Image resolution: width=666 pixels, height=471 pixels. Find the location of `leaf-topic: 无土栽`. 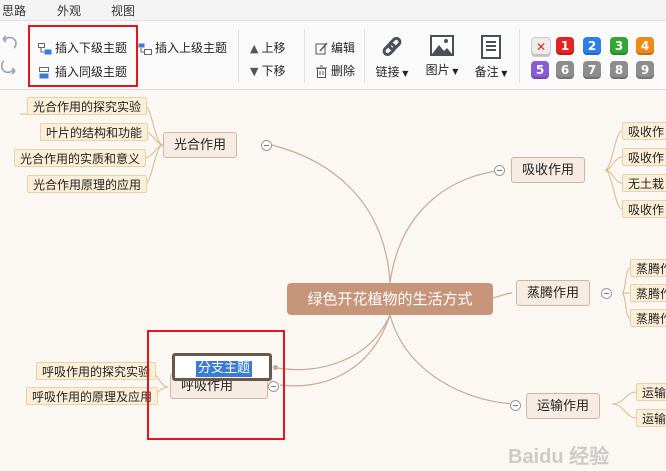

leaf-topic: 无土栽 is located at coordinates (644, 183).